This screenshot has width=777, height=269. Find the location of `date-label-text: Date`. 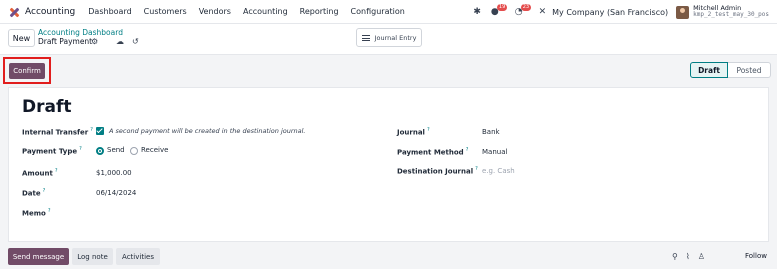

date-label-text: Date is located at coordinates (31, 193).